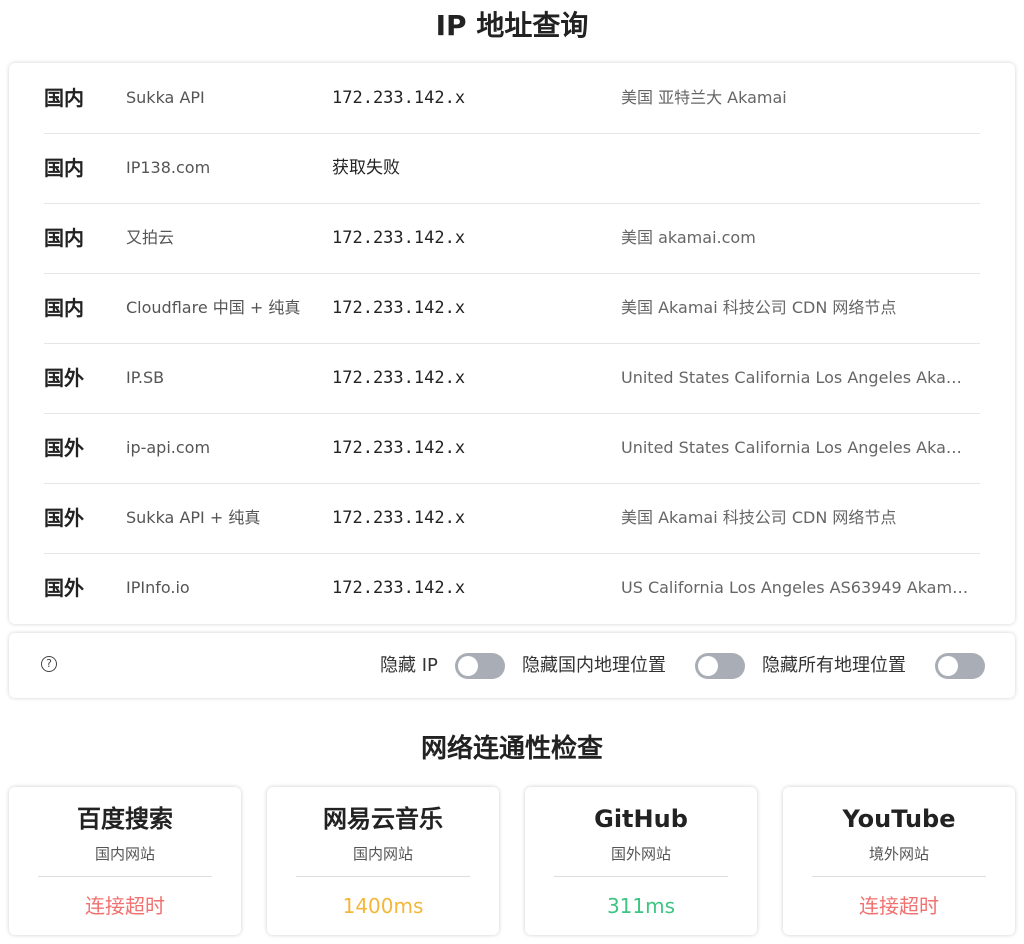  I want to click on site-status: 311ms, so click(641, 906).